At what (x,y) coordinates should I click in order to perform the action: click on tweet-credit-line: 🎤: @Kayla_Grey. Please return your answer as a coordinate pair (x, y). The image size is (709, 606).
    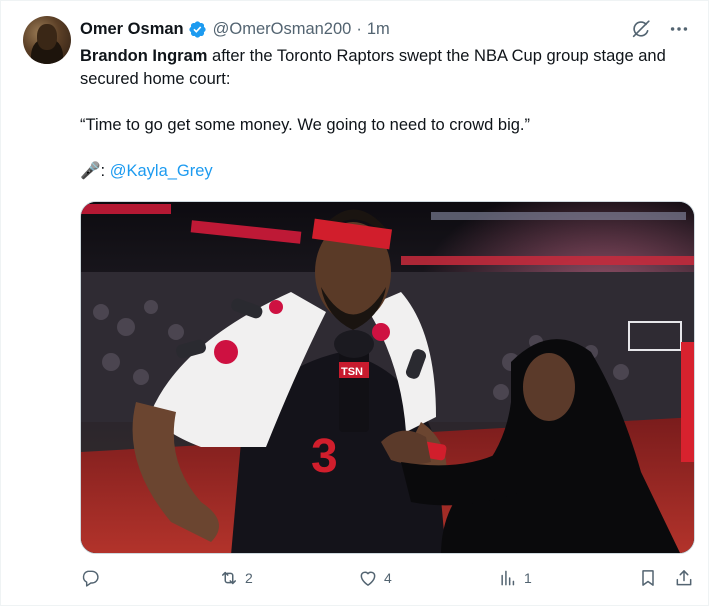
    Looking at the image, I should click on (390, 171).